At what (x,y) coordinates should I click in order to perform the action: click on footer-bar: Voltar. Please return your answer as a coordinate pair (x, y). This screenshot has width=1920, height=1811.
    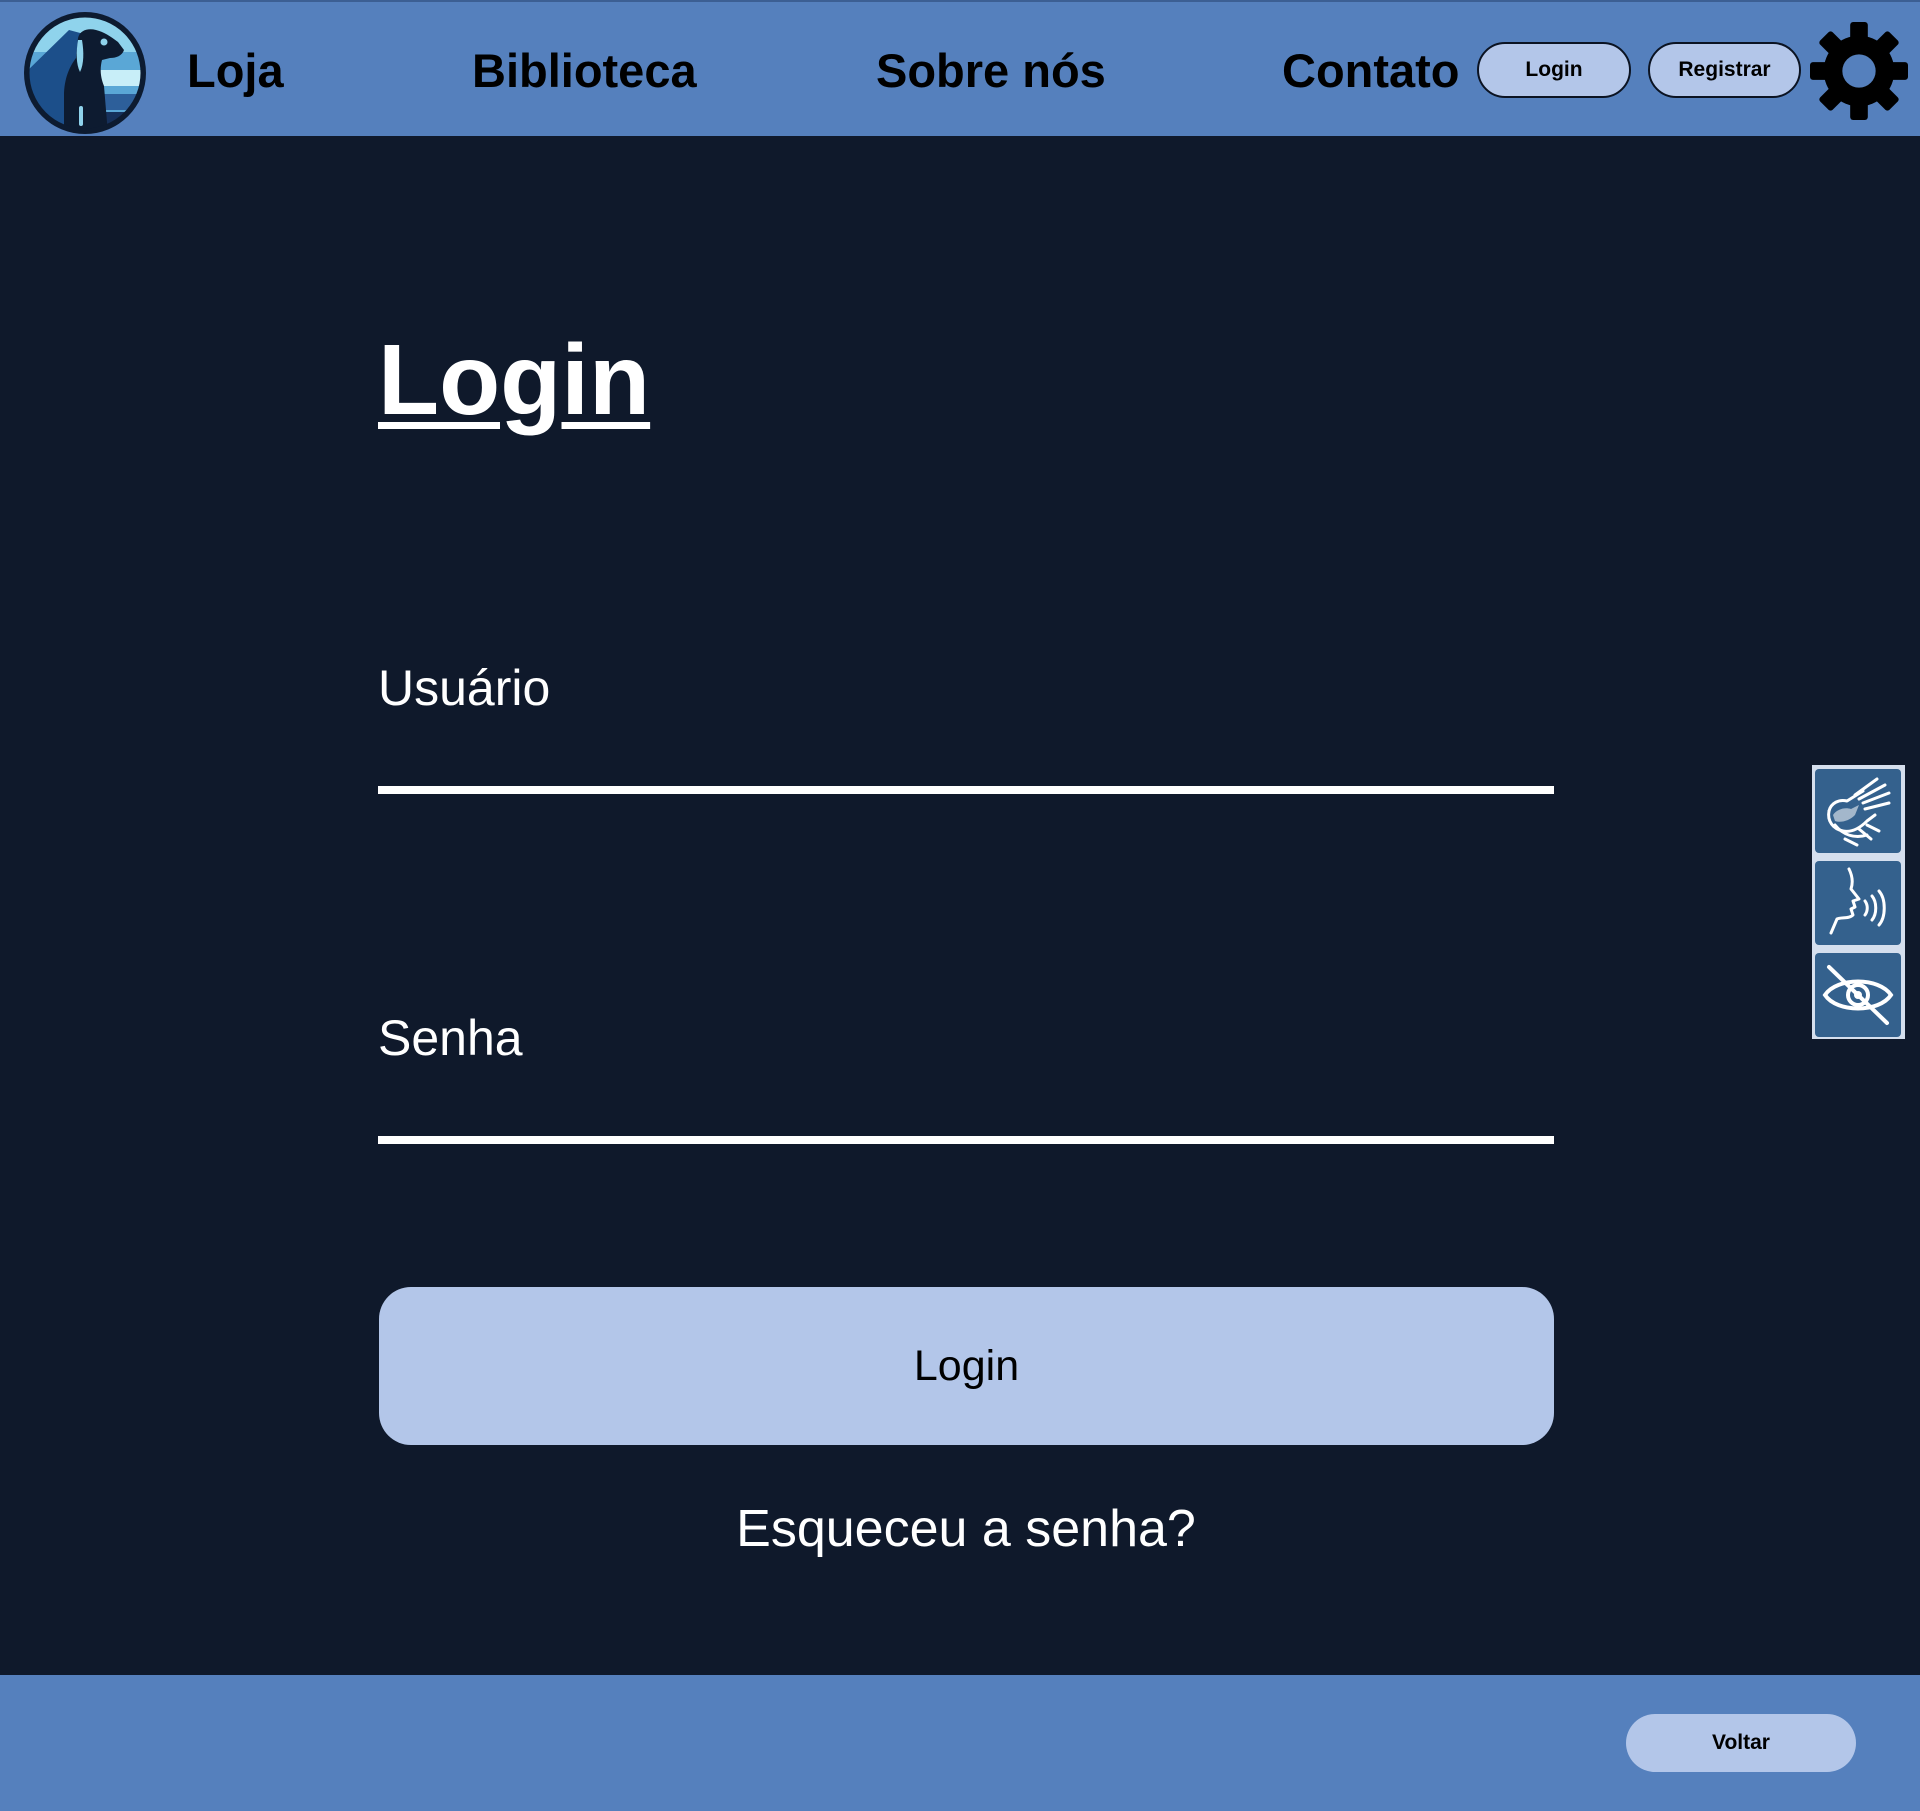
    Looking at the image, I should click on (960, 1743).